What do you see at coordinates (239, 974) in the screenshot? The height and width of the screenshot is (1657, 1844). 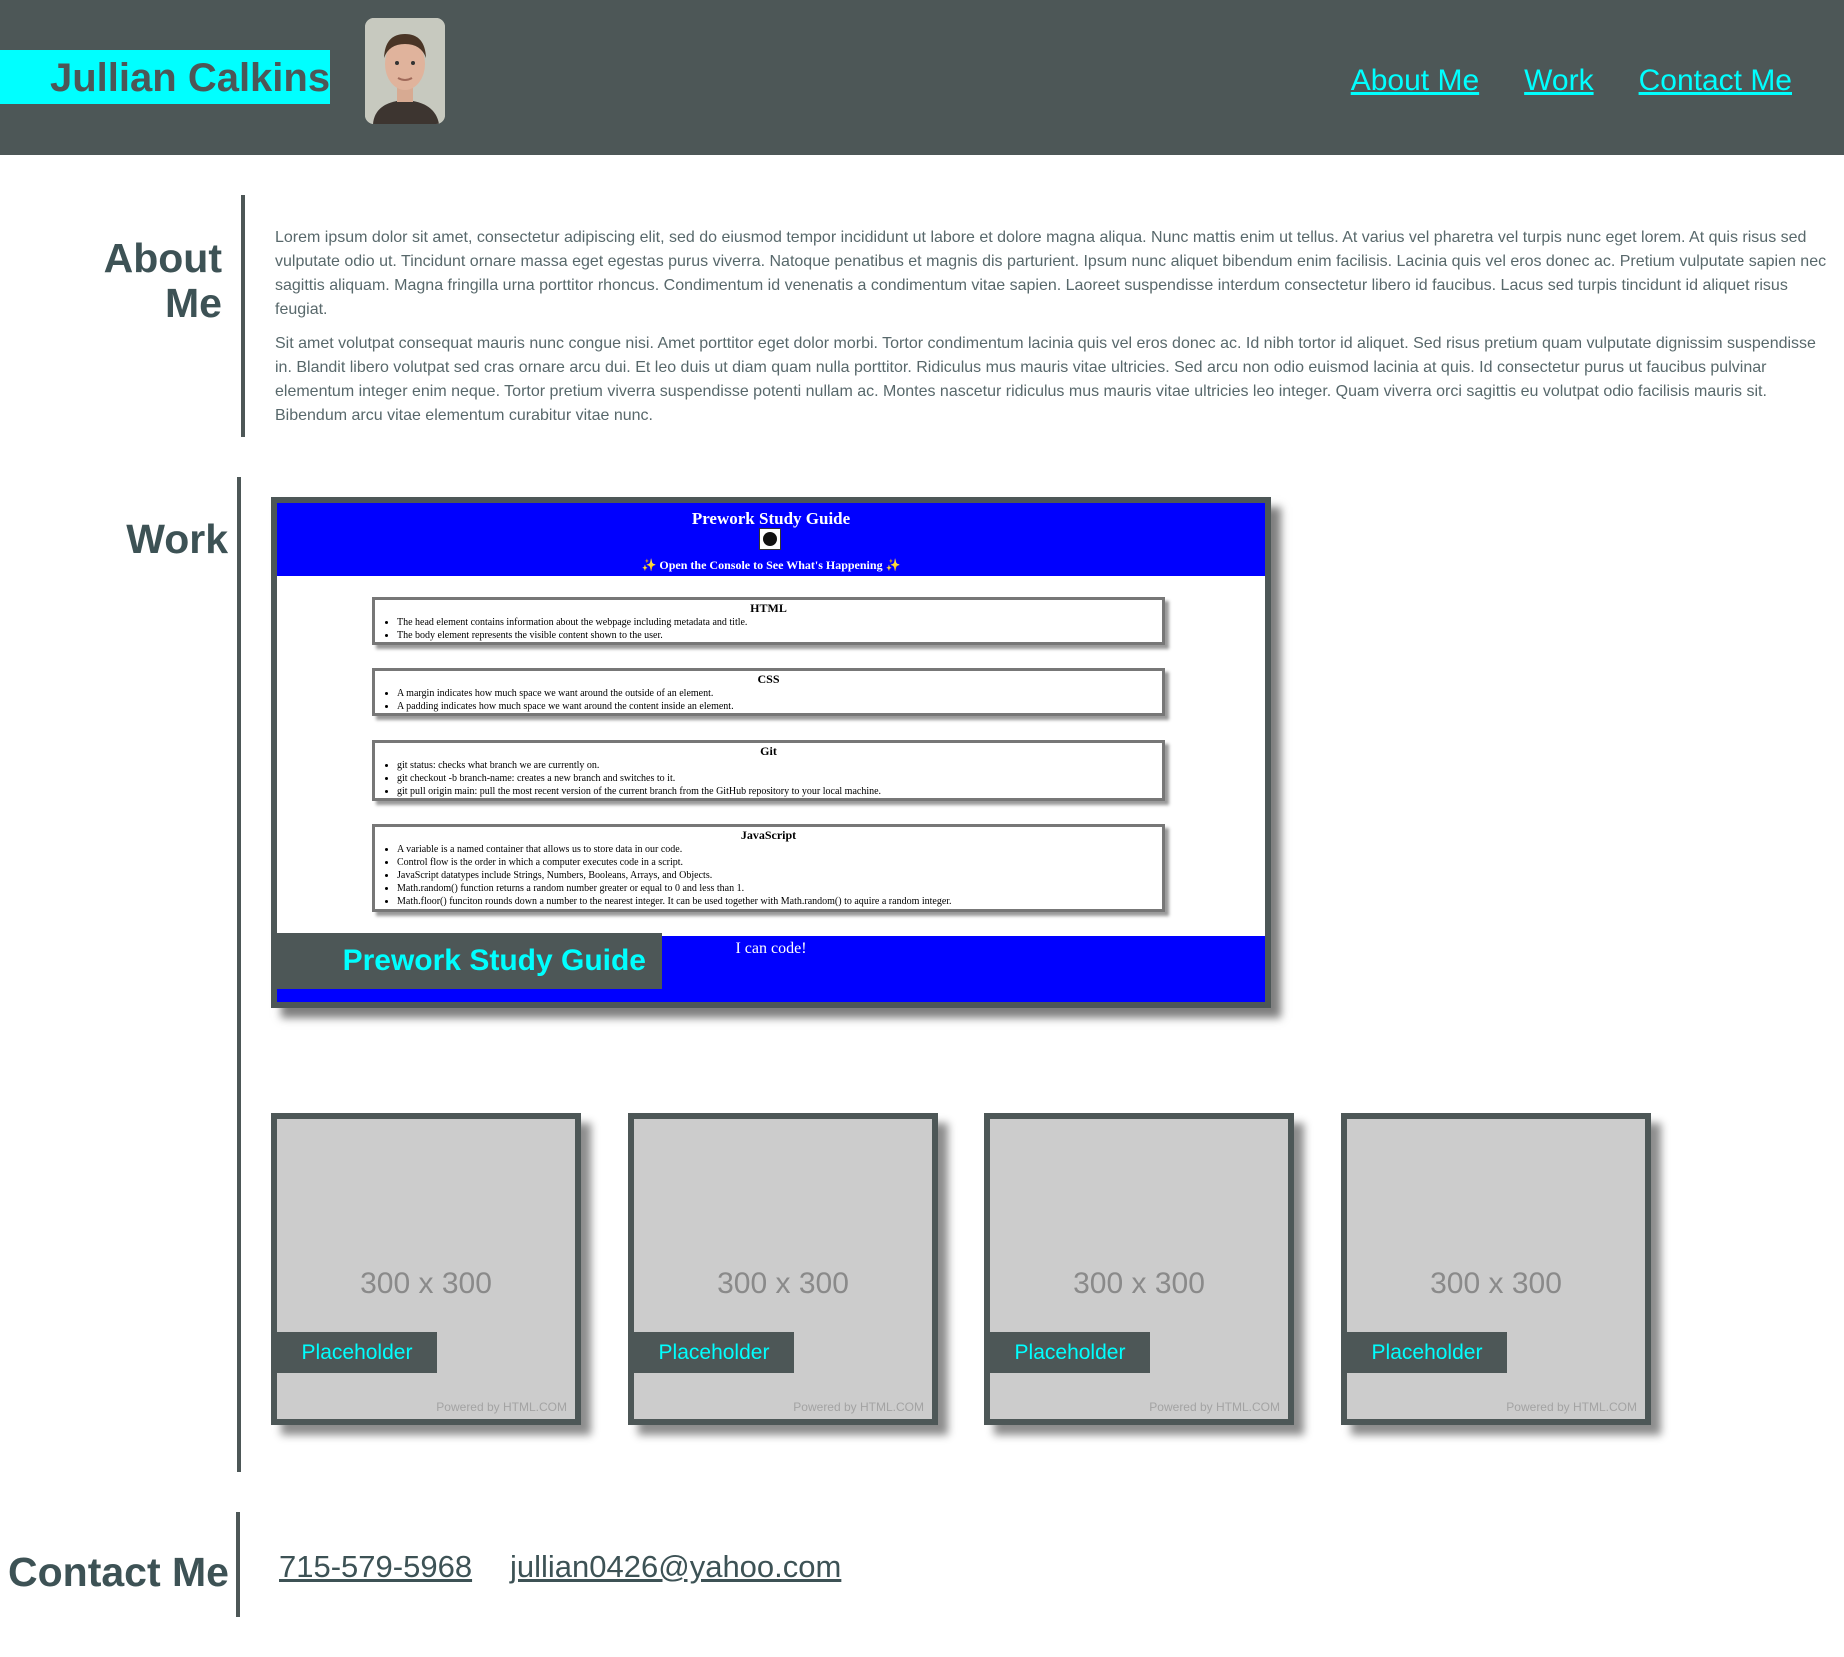 I see `work-divider` at bounding box center [239, 974].